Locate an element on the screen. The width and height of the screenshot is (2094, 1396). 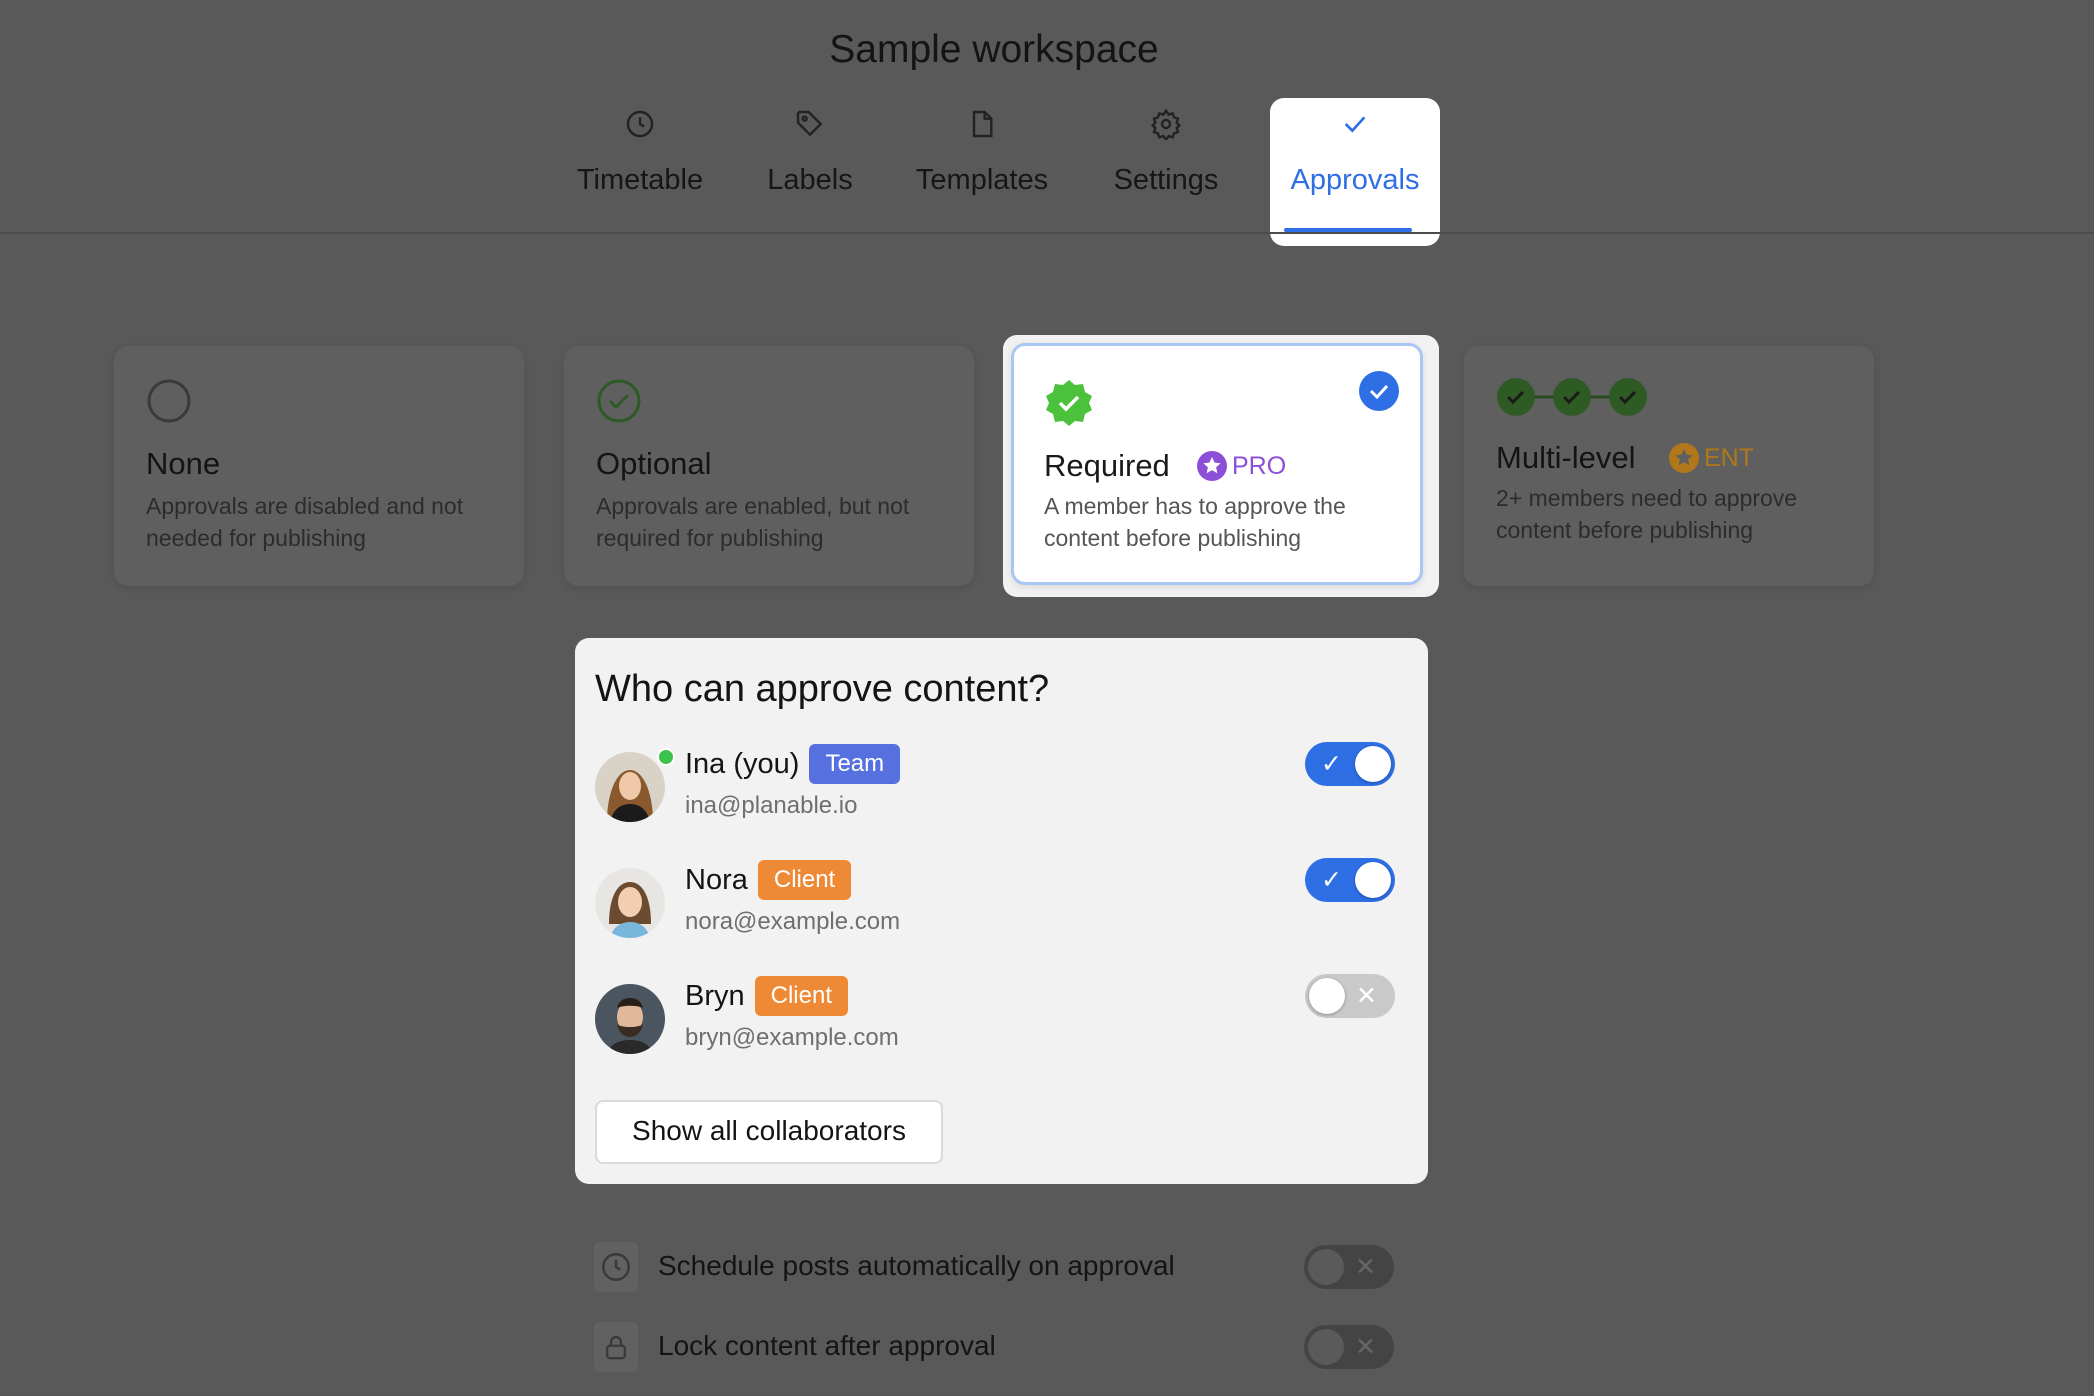
tab-labels: Labels is located at coordinates (810, 172).